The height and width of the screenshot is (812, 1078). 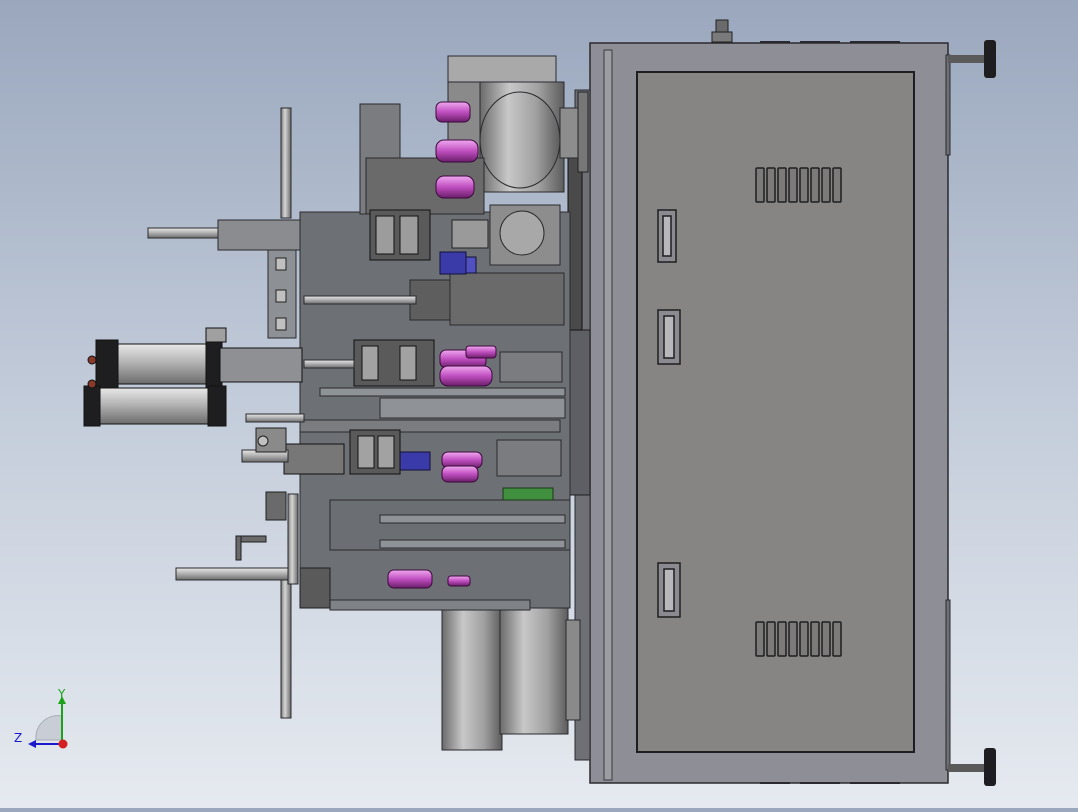 What do you see at coordinates (511, 669) in the screenshot?
I see `servo-motor-bottom` at bounding box center [511, 669].